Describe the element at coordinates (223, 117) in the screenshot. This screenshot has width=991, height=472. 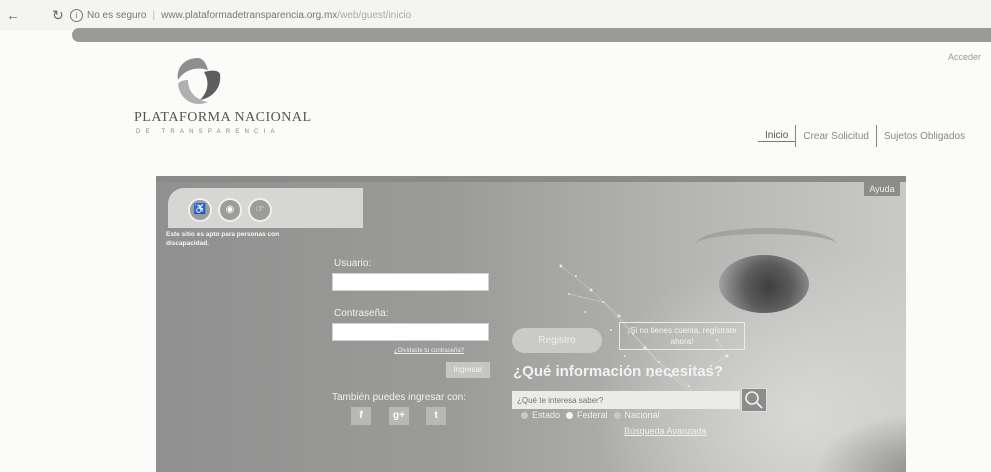
I see `logo-title: PLATAFORMA NACIONAL` at that location.